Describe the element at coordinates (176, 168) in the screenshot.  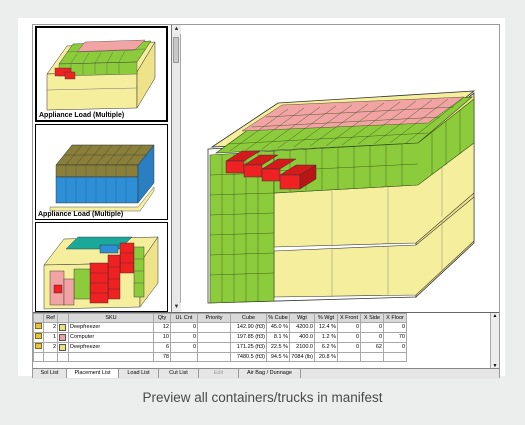
I see `thumbnail-scrollbar: ▲ ▼` at that location.